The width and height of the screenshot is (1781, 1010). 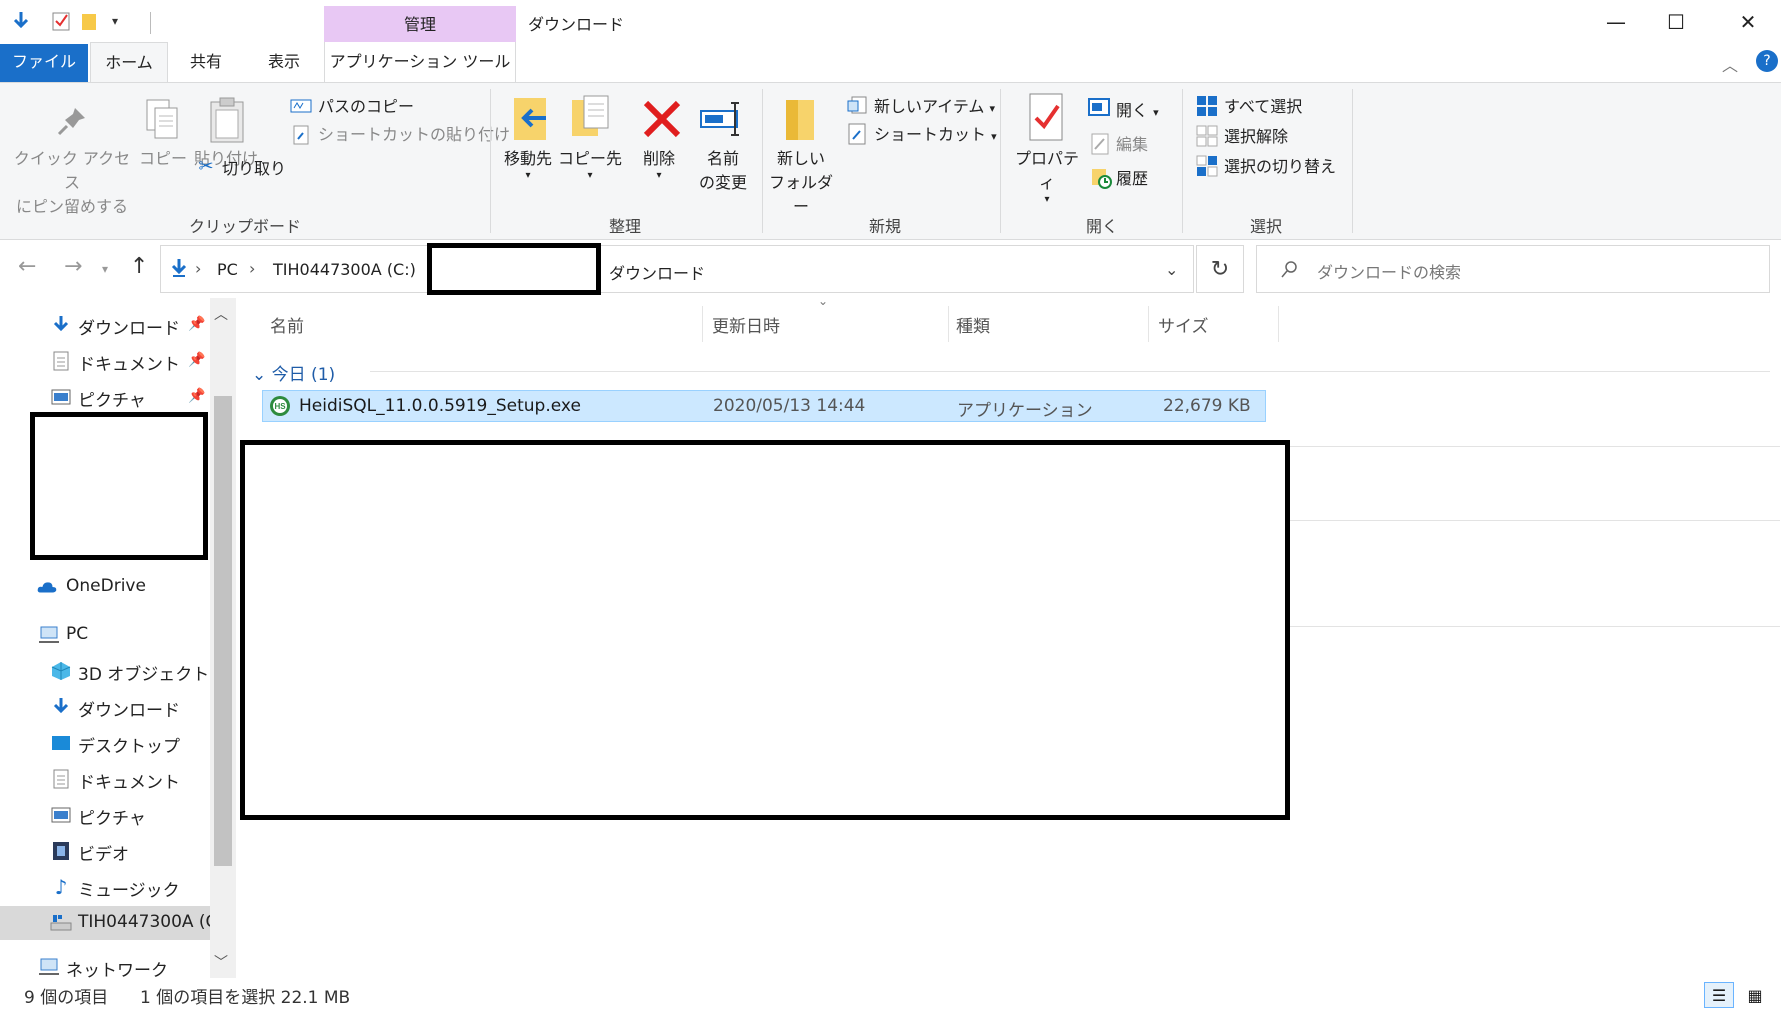 What do you see at coordinates (163, 159) in the screenshot?
I see `copy-button: コピー` at bounding box center [163, 159].